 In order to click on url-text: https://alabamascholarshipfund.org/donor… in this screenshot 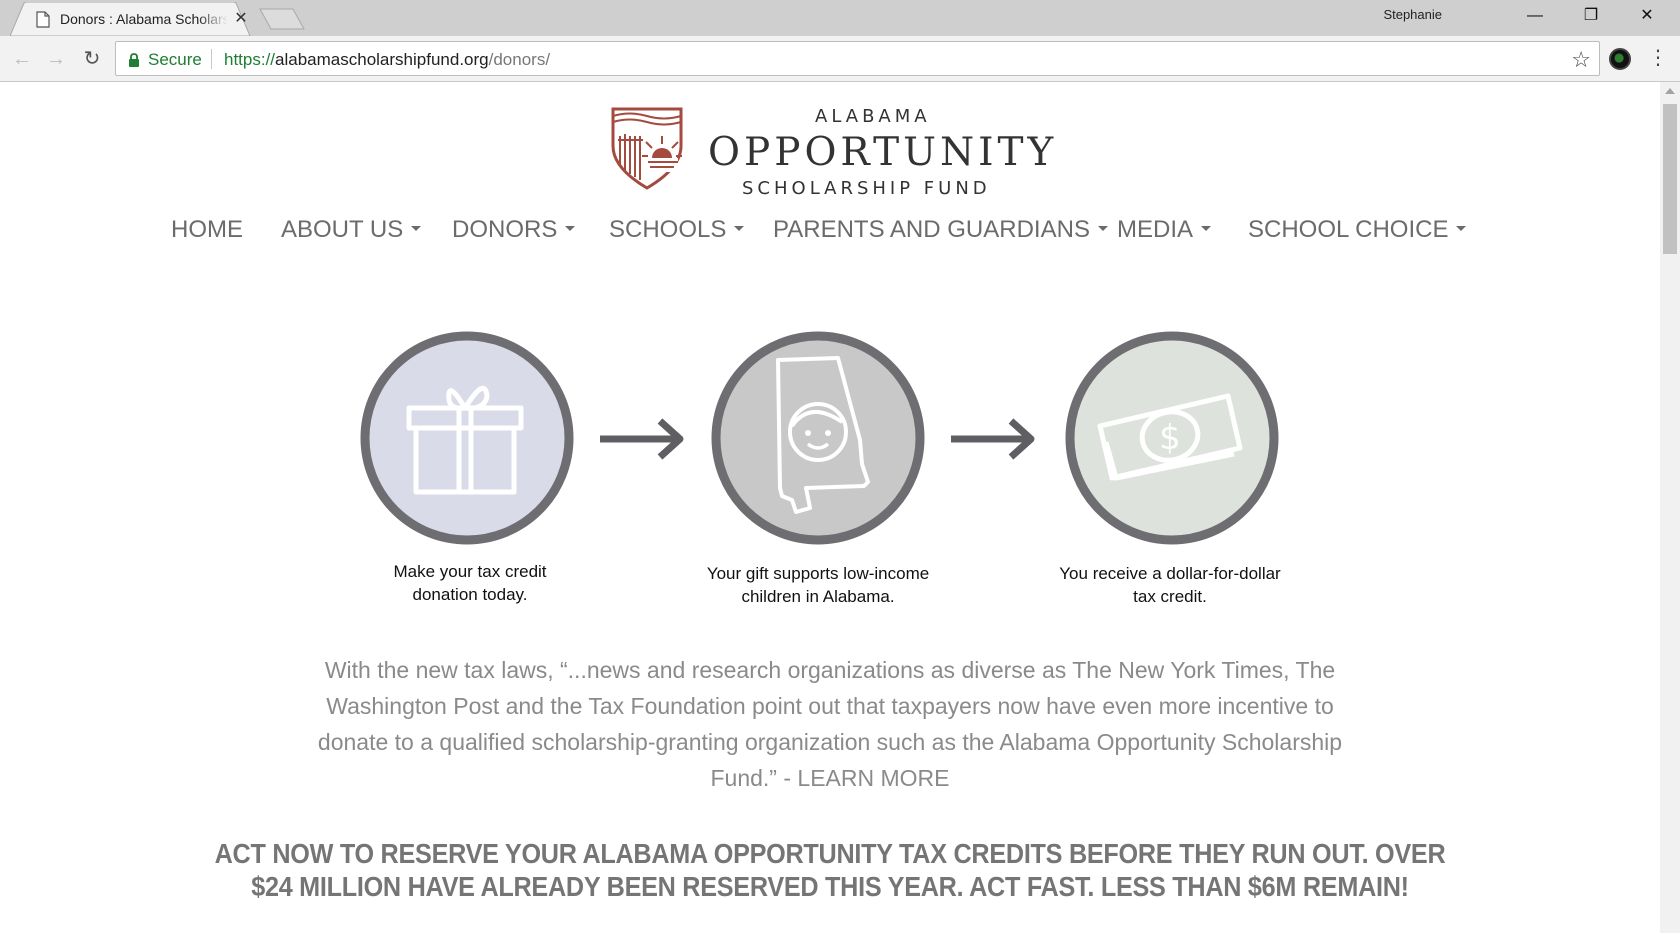, I will do `click(387, 60)`.